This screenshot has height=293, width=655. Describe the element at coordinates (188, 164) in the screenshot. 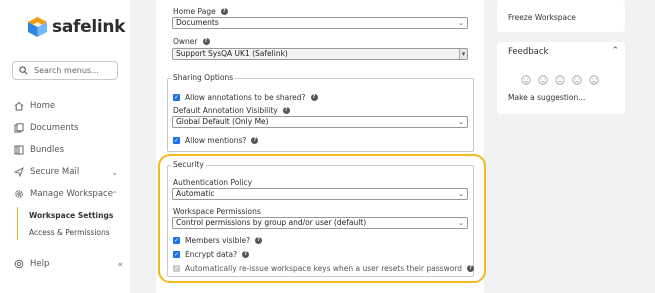

I see `security-legend: Security` at that location.